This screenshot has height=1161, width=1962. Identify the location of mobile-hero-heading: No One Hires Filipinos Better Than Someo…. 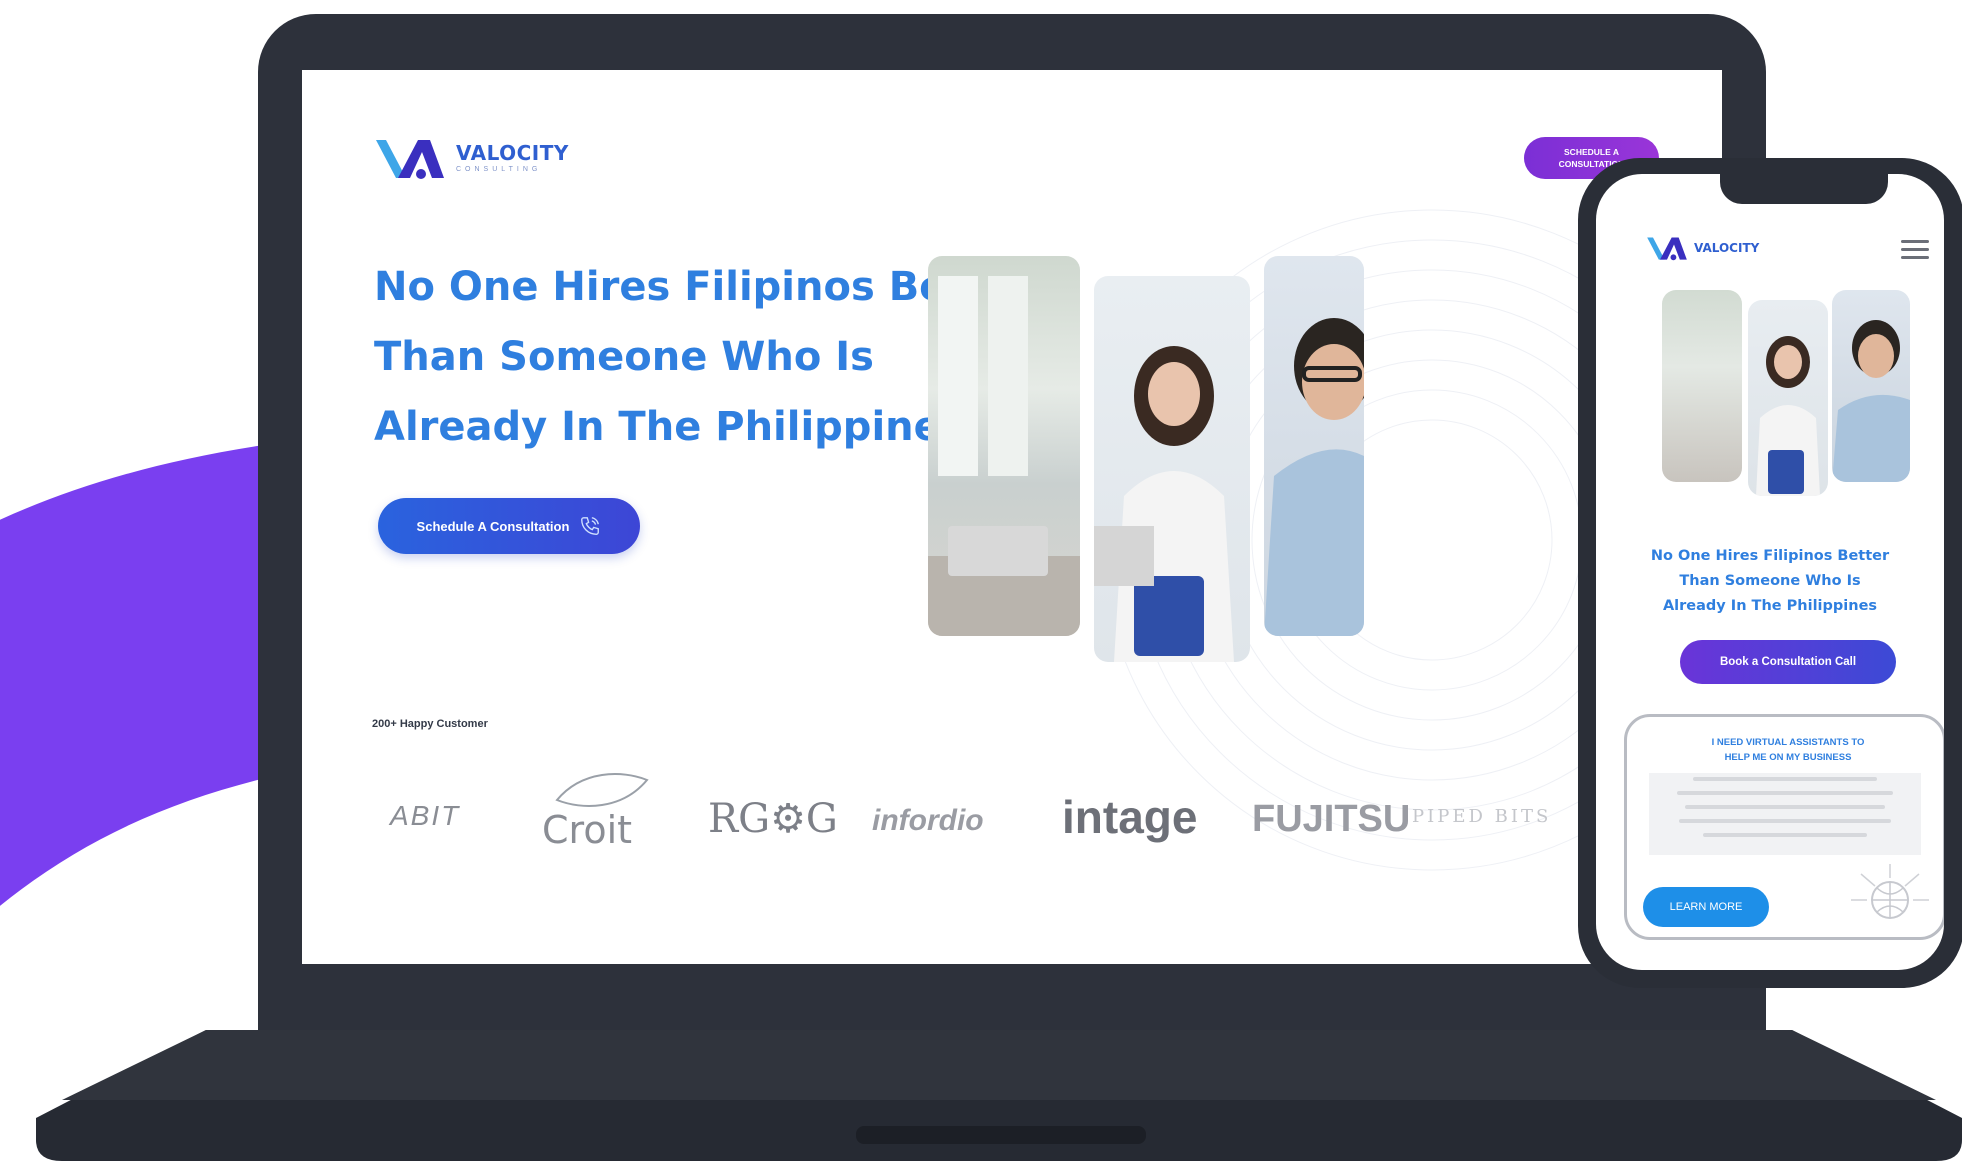
(1770, 581).